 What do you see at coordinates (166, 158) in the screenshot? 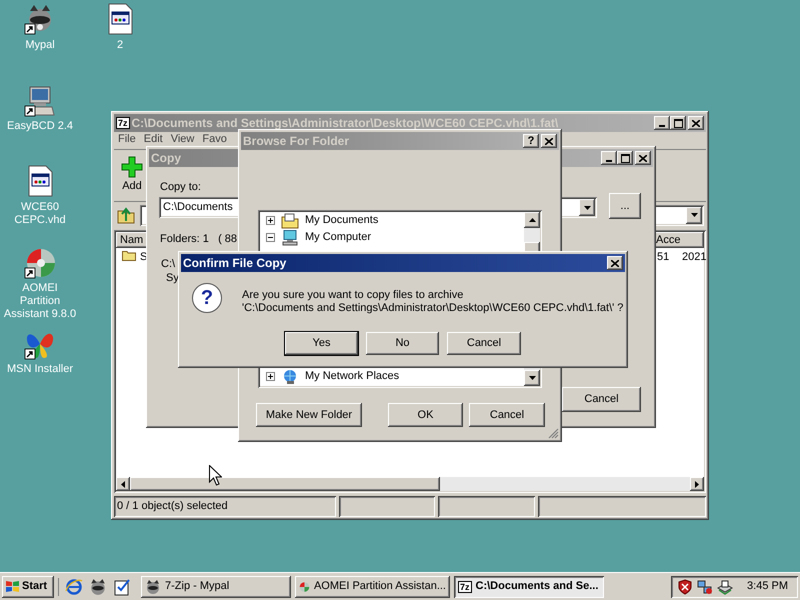
I see `window-title: Copy` at bounding box center [166, 158].